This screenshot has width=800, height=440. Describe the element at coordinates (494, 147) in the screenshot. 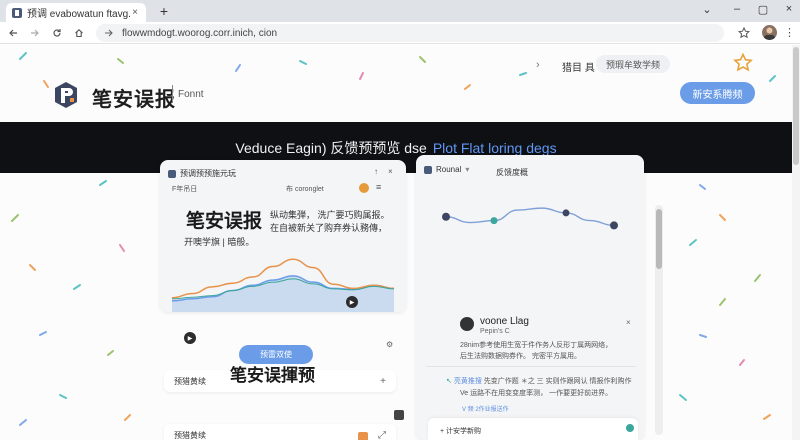

I see `hero-accent-text: Plot Flat loring degs` at that location.